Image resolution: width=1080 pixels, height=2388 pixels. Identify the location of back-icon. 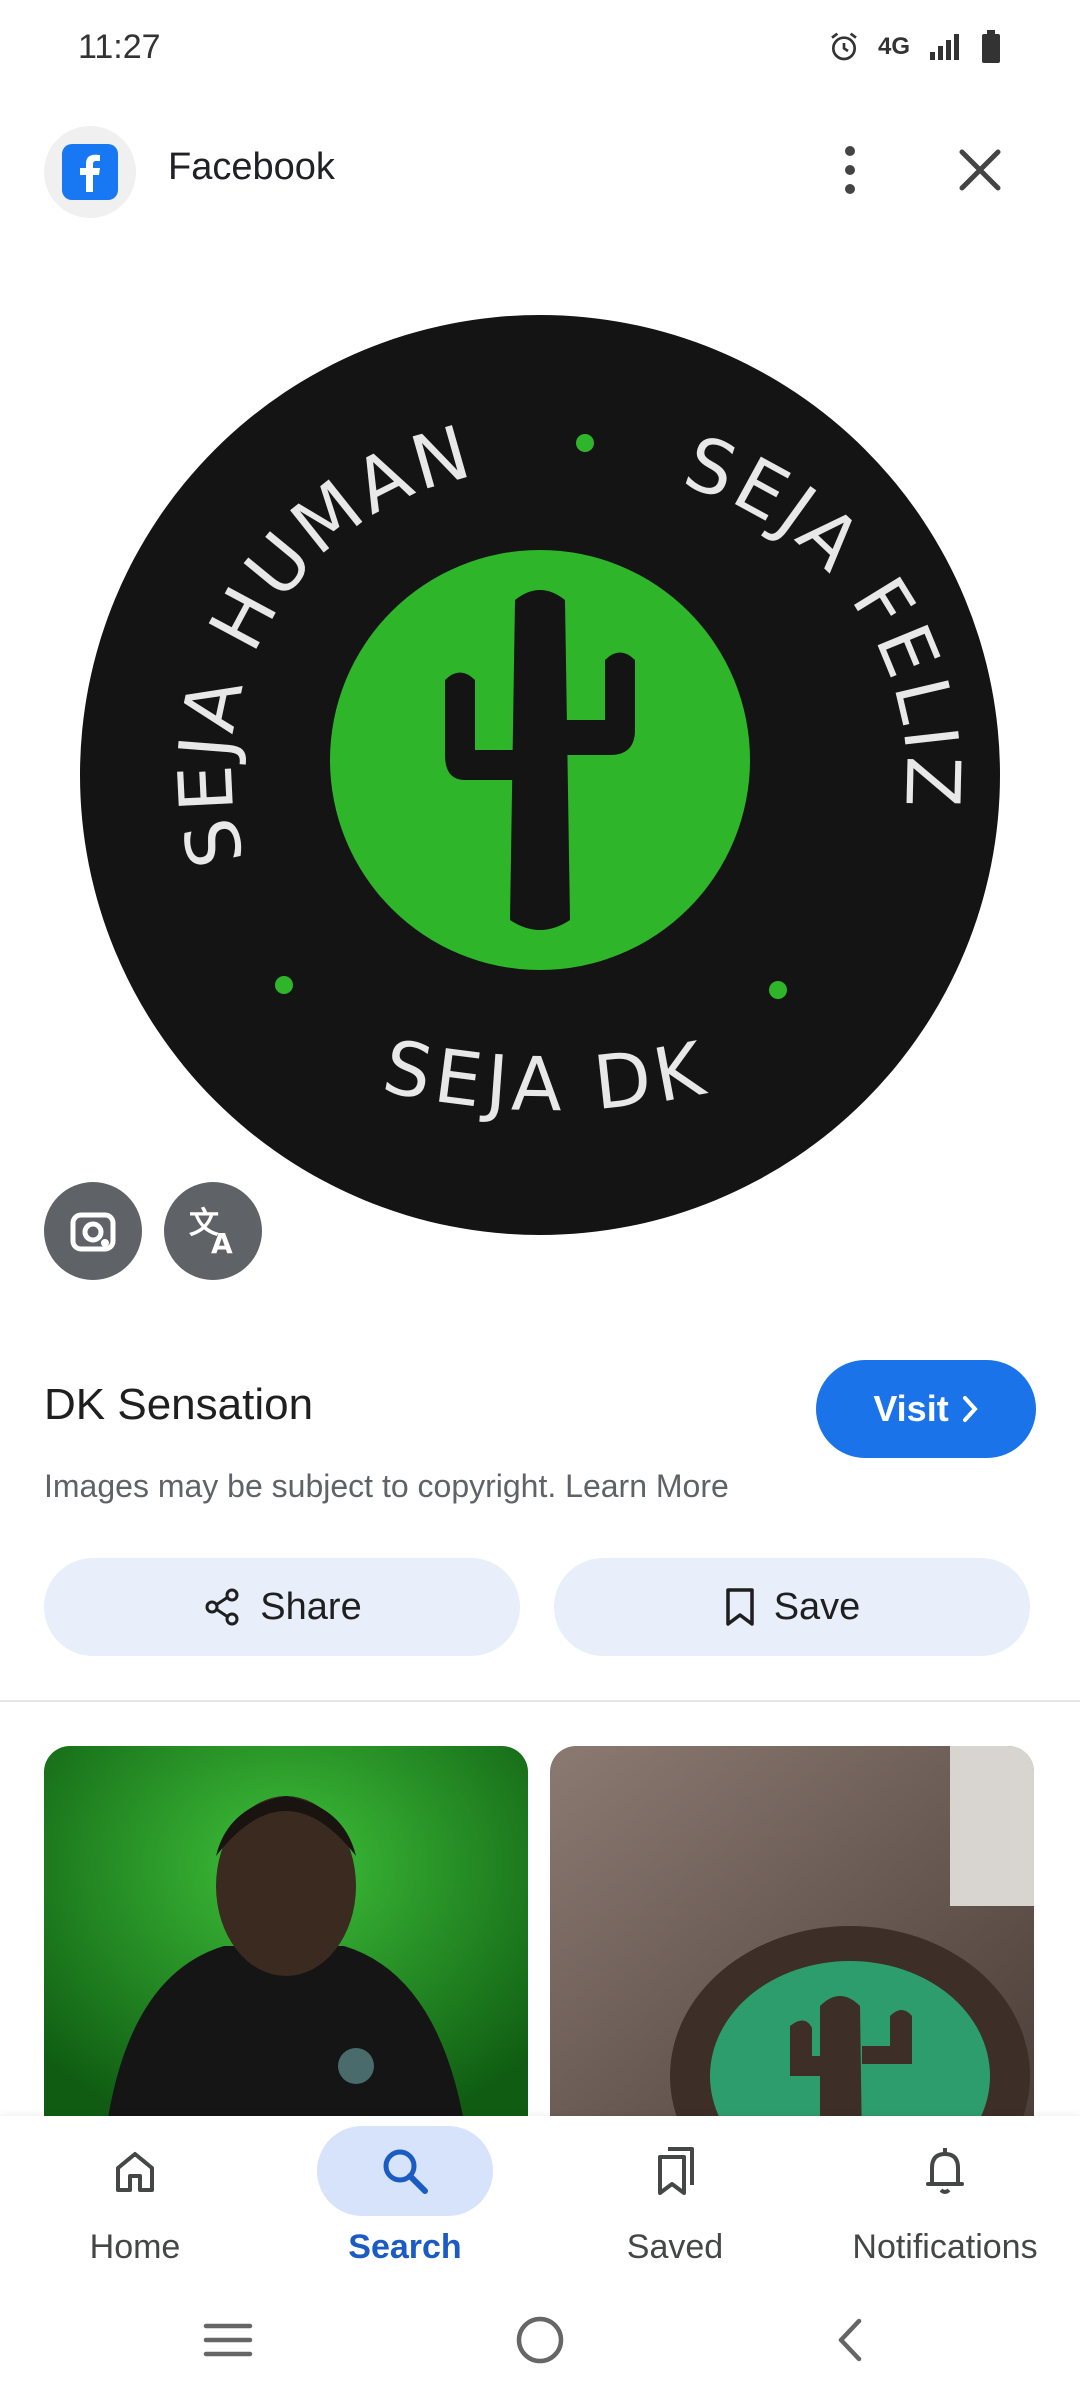
(850, 2340).